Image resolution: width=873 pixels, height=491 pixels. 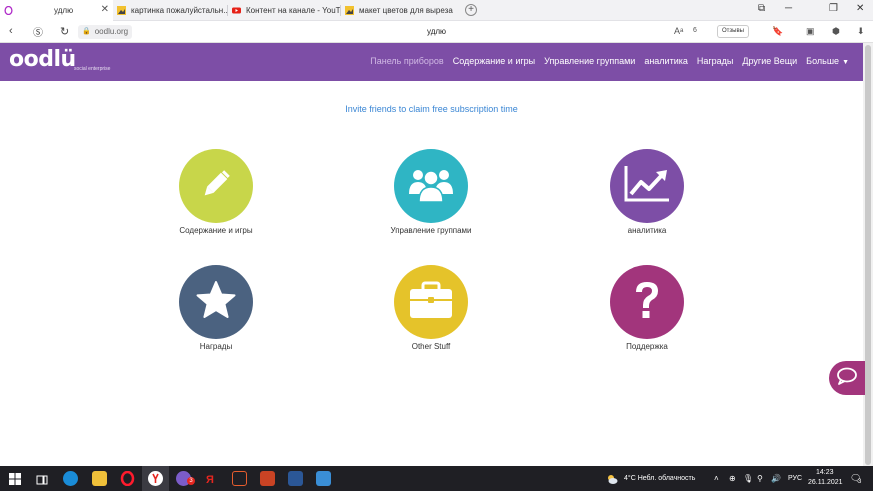 What do you see at coordinates (825, 472) in the screenshot?
I see `clock-time: 14:23` at bounding box center [825, 472].